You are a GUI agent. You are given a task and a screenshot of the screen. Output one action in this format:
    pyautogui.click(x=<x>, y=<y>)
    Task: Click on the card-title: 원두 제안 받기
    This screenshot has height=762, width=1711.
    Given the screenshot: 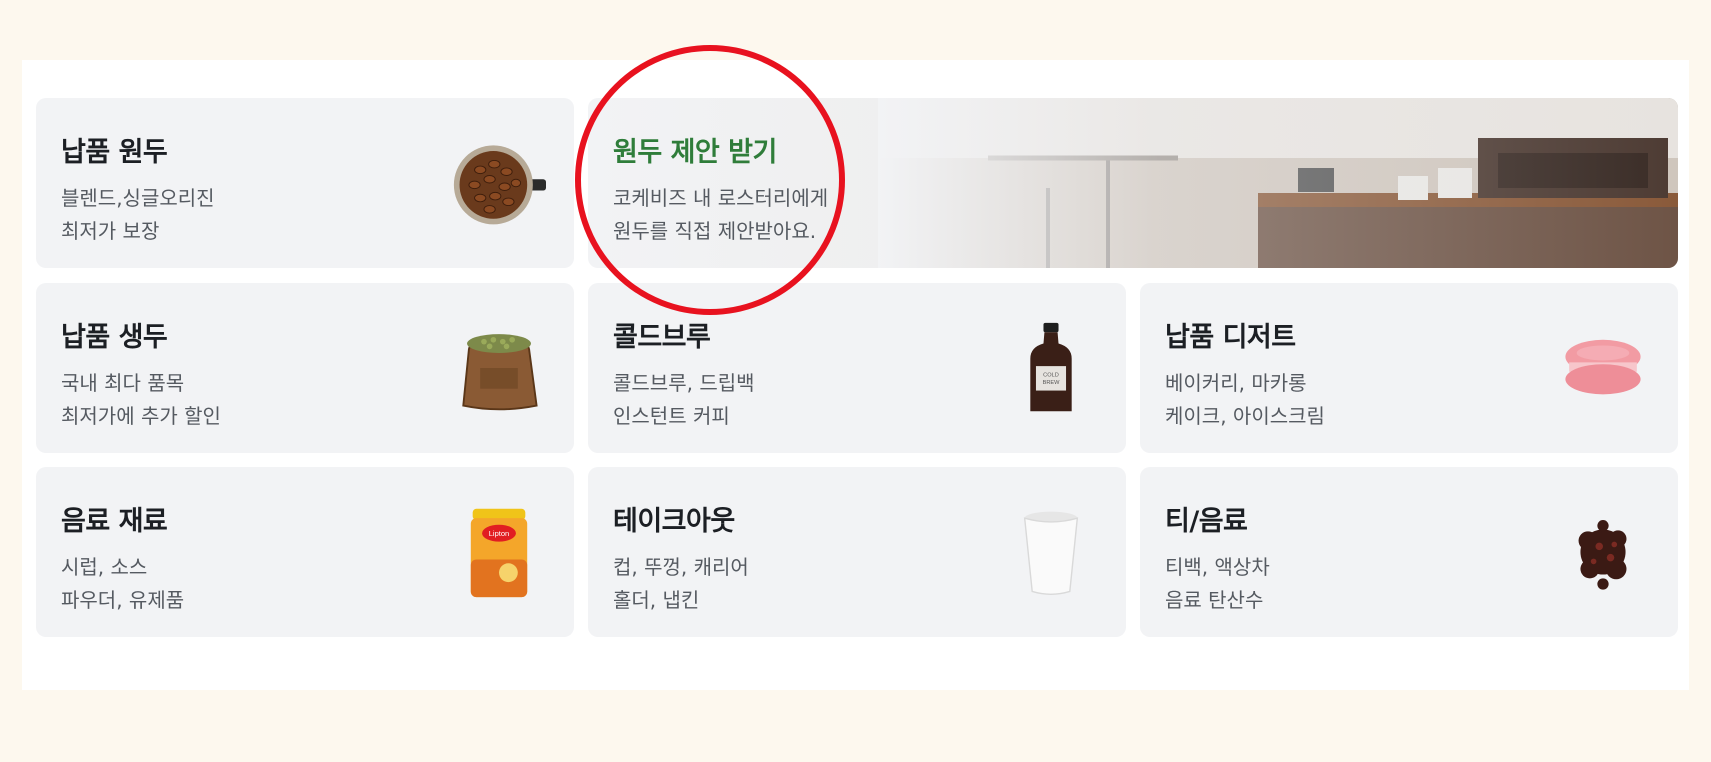 What is the action you would take?
    pyautogui.click(x=695, y=152)
    